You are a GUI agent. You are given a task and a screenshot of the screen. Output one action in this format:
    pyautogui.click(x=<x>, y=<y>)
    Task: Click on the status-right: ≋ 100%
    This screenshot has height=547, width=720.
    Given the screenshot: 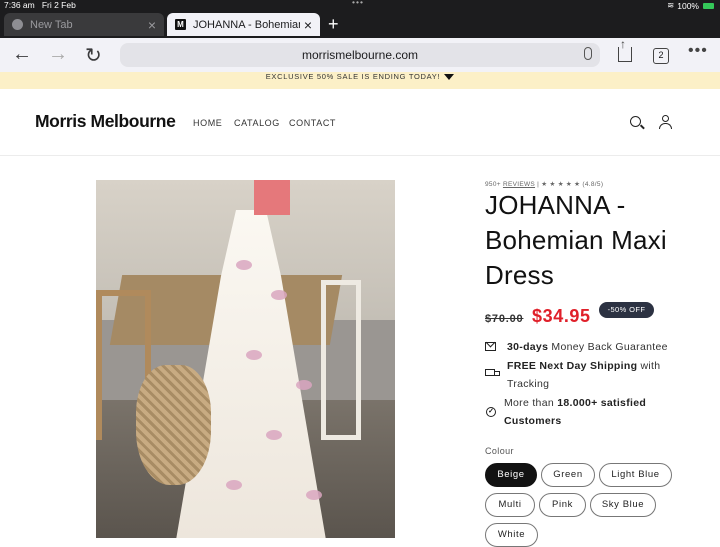 What is the action you would take?
    pyautogui.click(x=690, y=5)
    